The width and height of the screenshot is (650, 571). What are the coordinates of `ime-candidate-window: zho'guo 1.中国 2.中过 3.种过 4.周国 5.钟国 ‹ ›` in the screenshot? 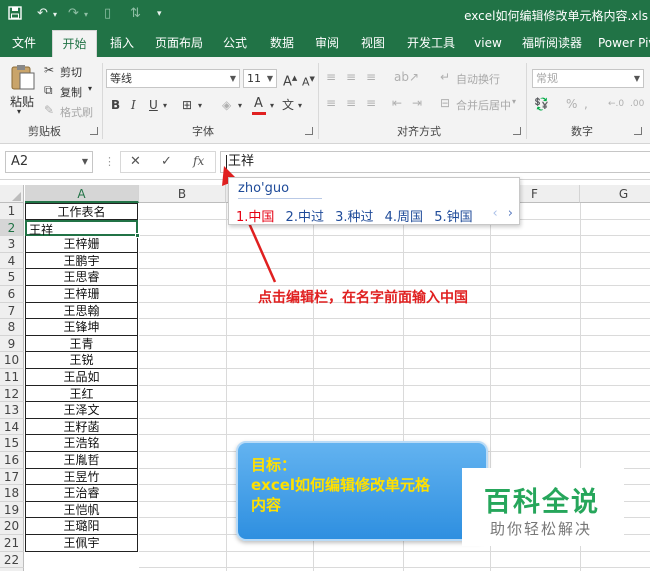 It's located at (374, 201).